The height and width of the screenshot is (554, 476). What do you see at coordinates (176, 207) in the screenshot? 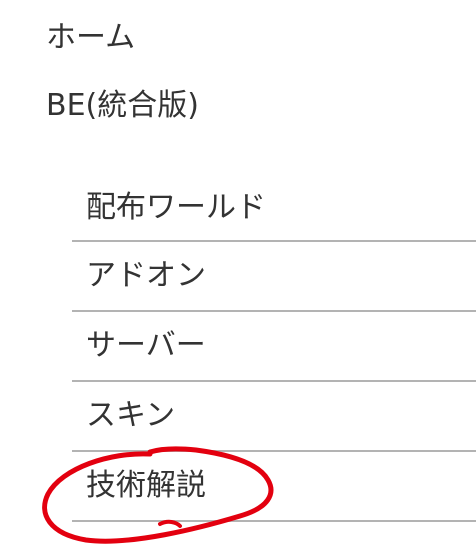
I see `submenu-item-label: 配布ワールド` at bounding box center [176, 207].